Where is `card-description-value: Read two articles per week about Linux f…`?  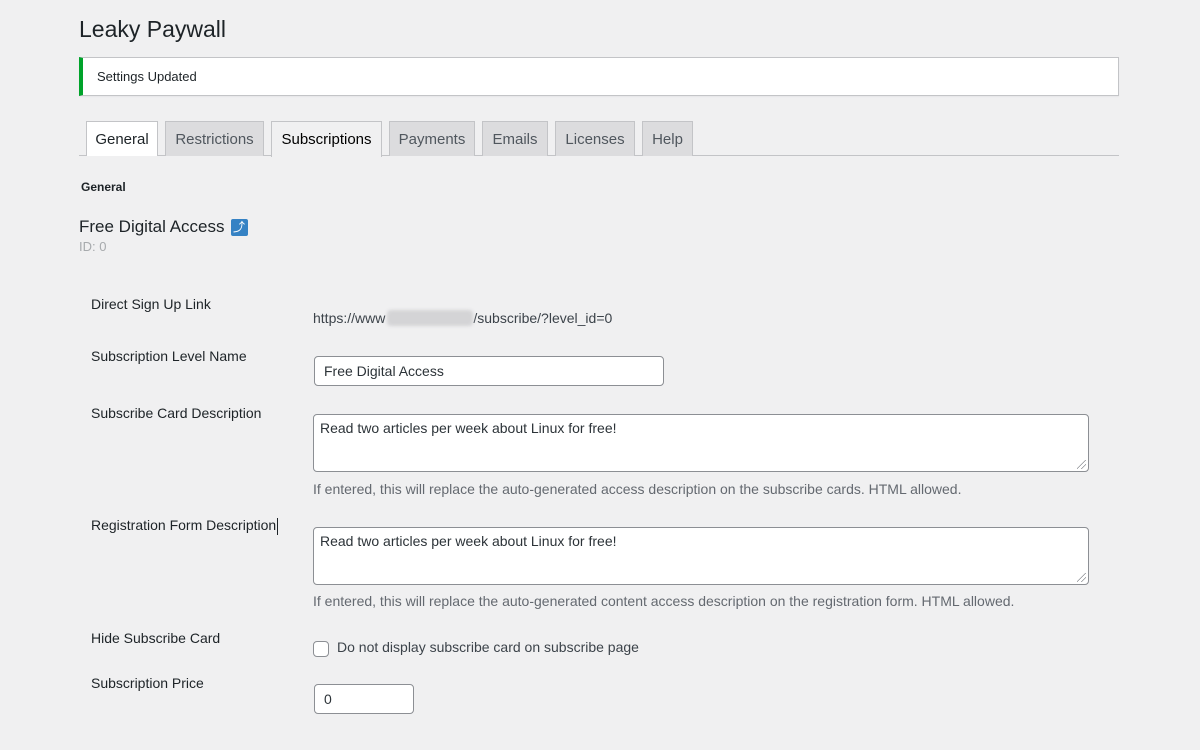 card-description-value: Read two articles per week about Linux f… is located at coordinates (468, 428).